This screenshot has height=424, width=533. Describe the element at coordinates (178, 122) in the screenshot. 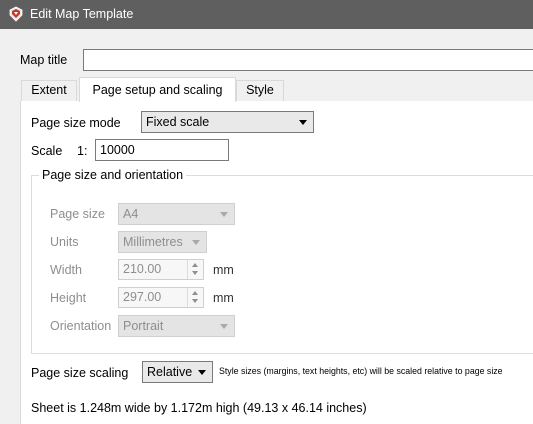

I see `page-size-mode-value: Fixed scale` at that location.